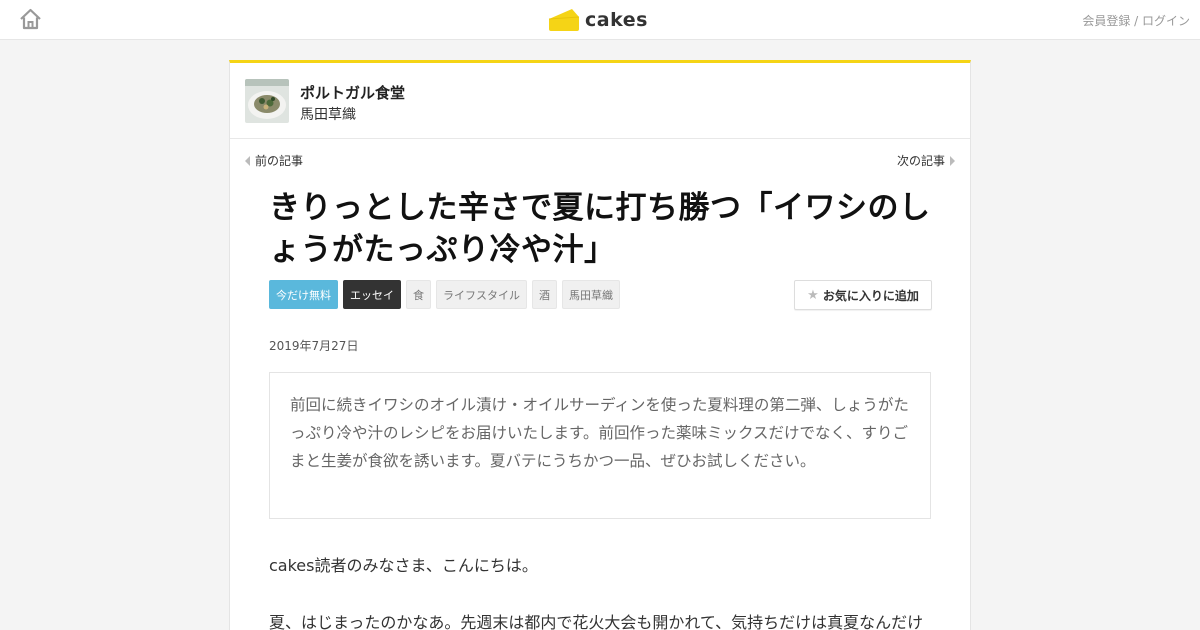 The height and width of the screenshot is (630, 1200). Describe the element at coordinates (279, 161) in the screenshot. I see `prev-article-label: 前の記事` at that location.